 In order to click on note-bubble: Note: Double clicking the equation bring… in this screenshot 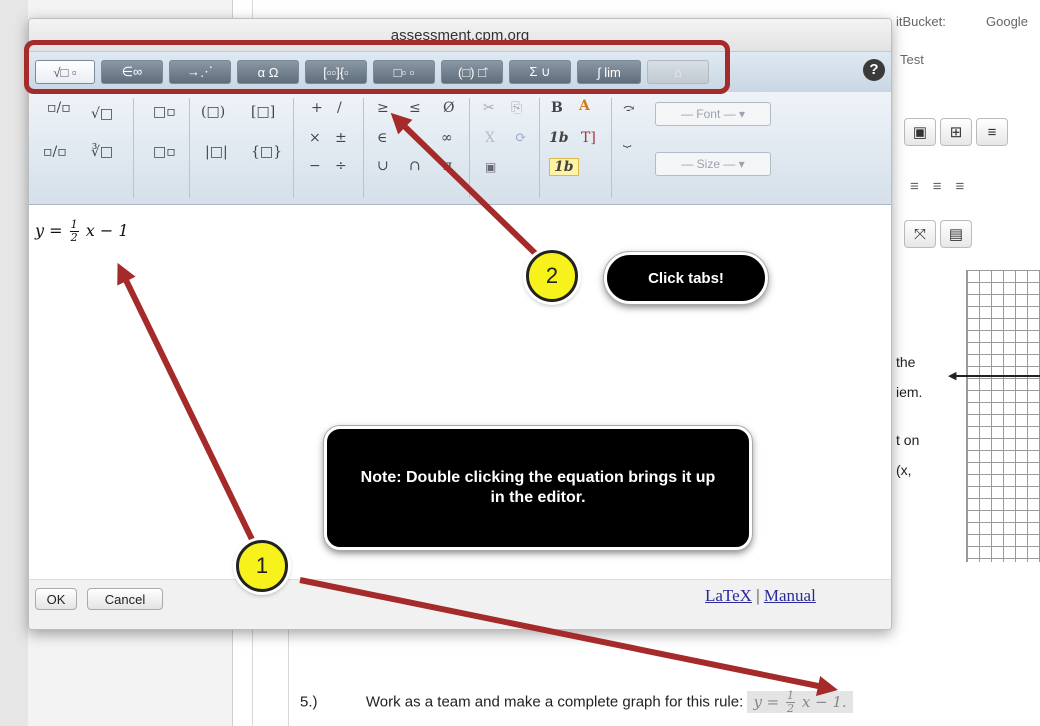, I will do `click(538, 488)`.